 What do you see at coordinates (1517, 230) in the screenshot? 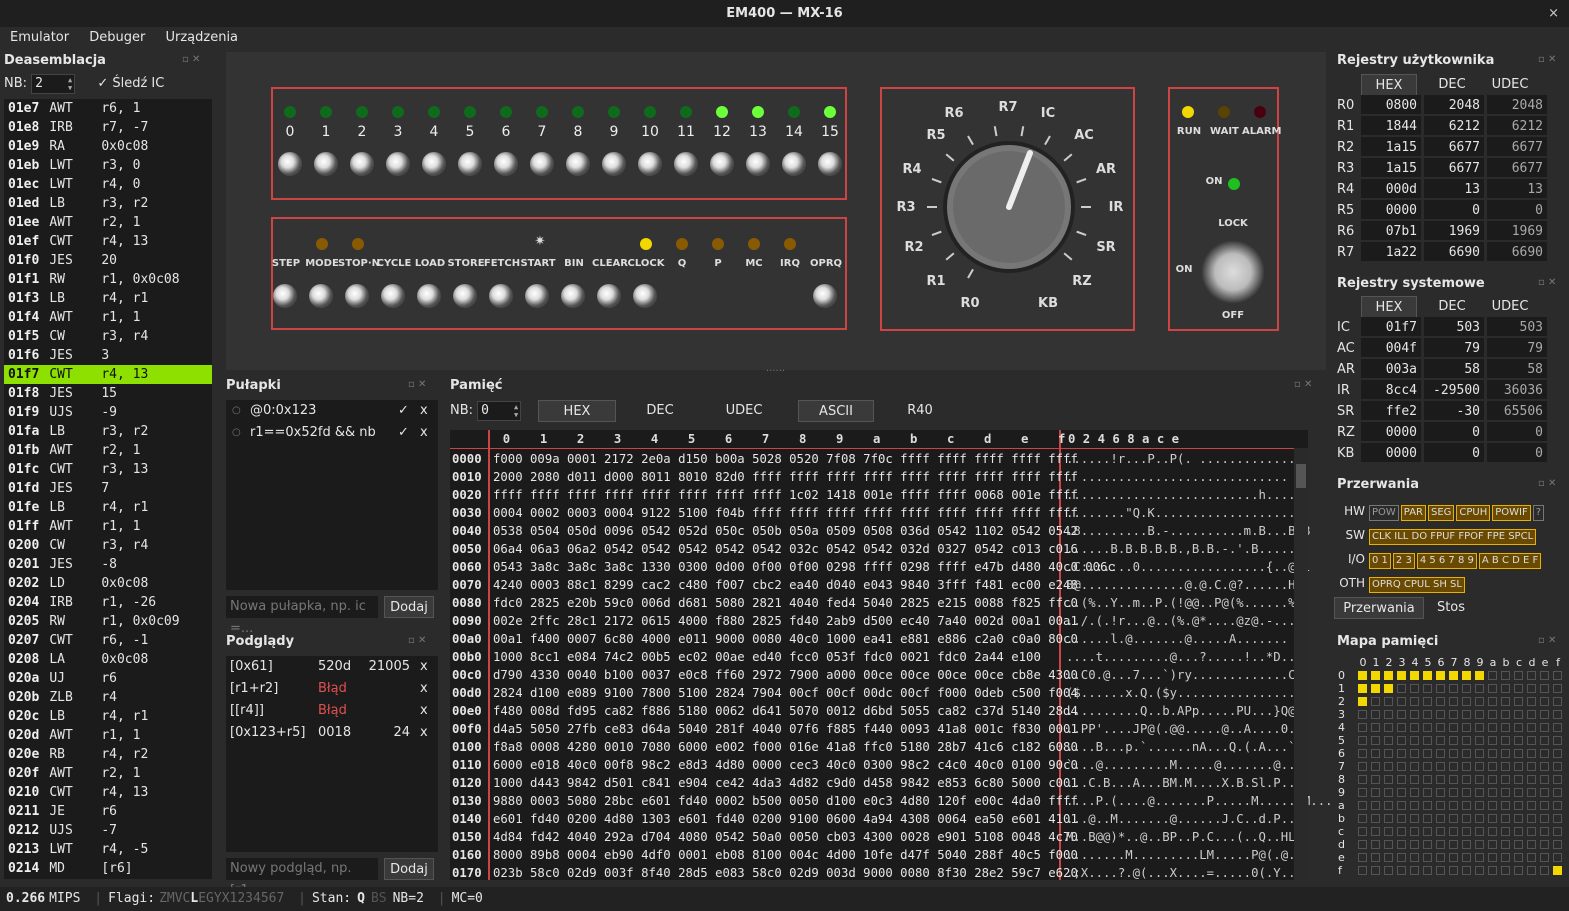
I see `register-udec: 1969` at bounding box center [1517, 230].